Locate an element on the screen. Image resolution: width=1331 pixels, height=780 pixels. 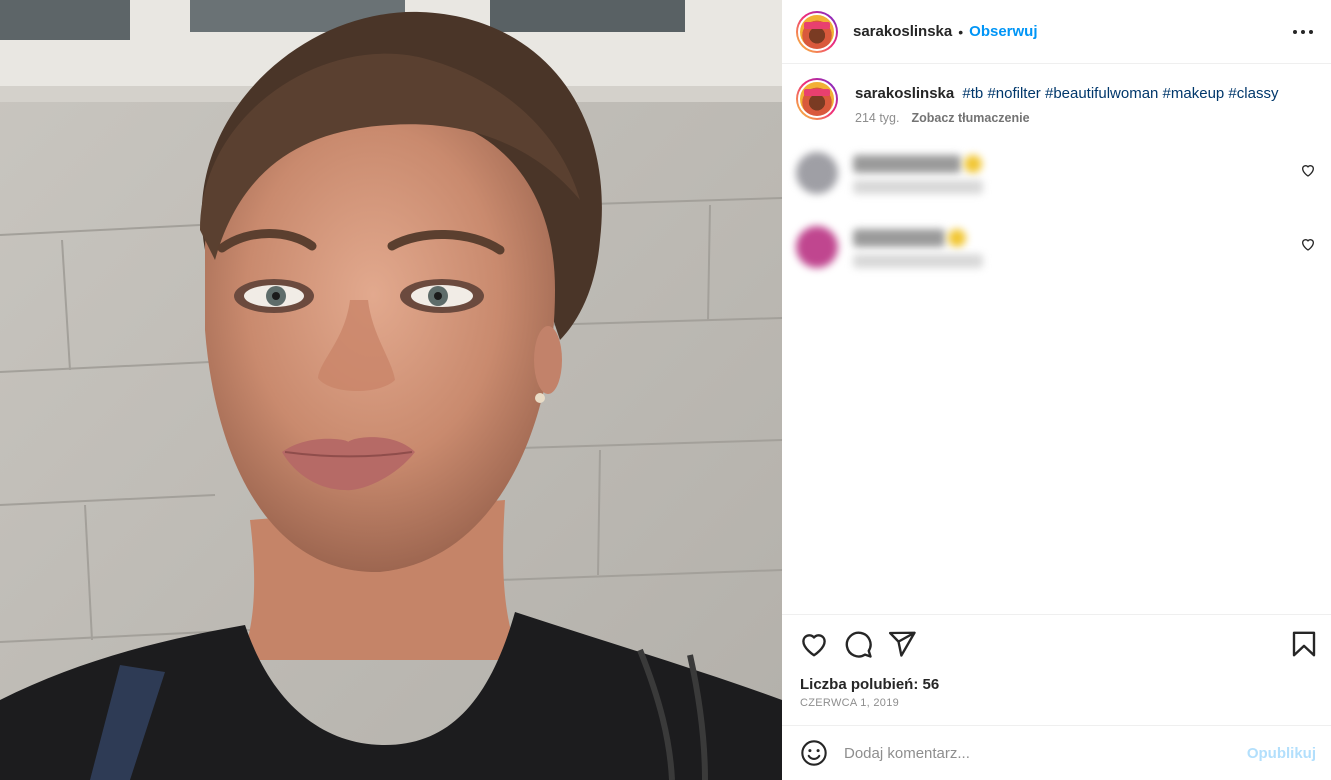
post-date: CZERWCA 1, 2019 is located at coordinates (849, 703).